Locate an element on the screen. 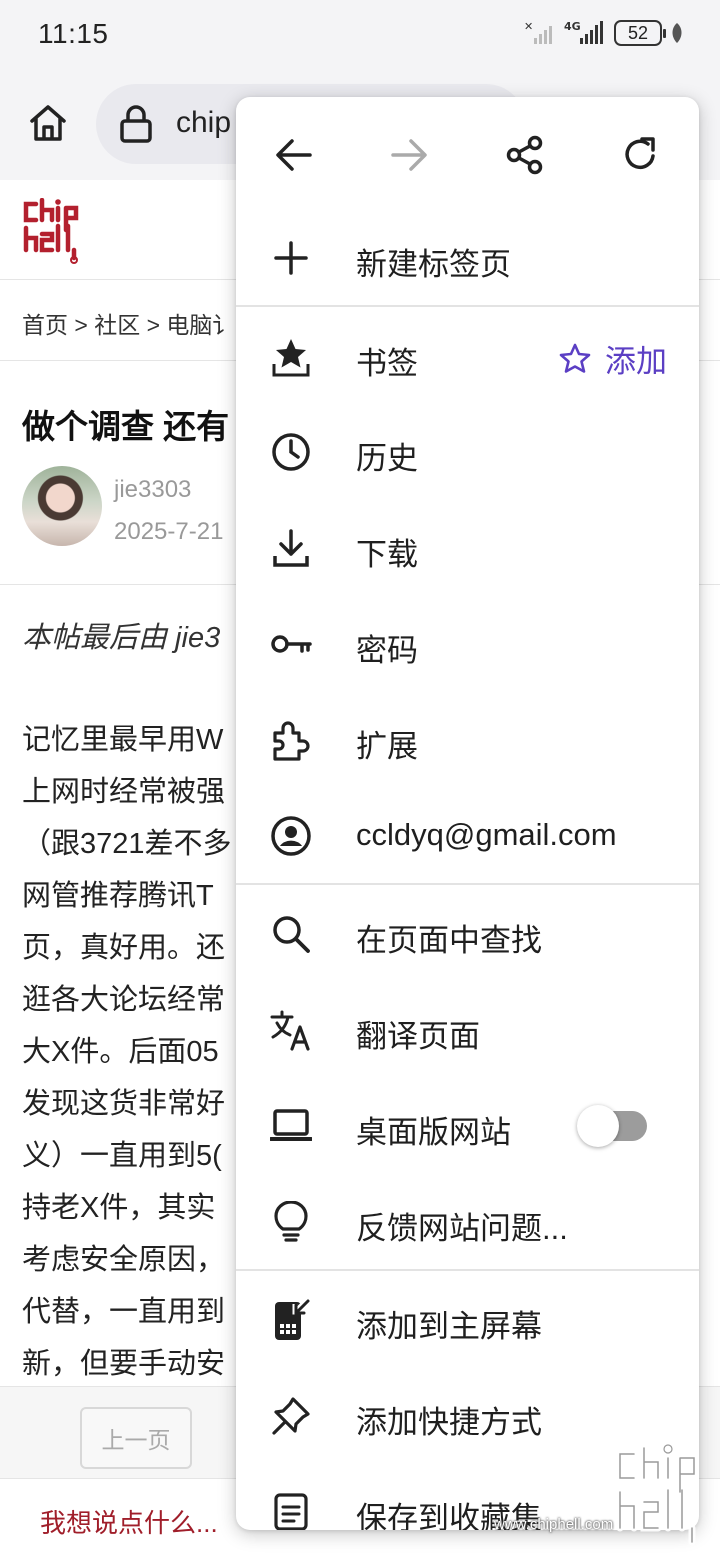 The width and height of the screenshot is (720, 1560). menu-item-label: 扩展 is located at coordinates (387, 746).